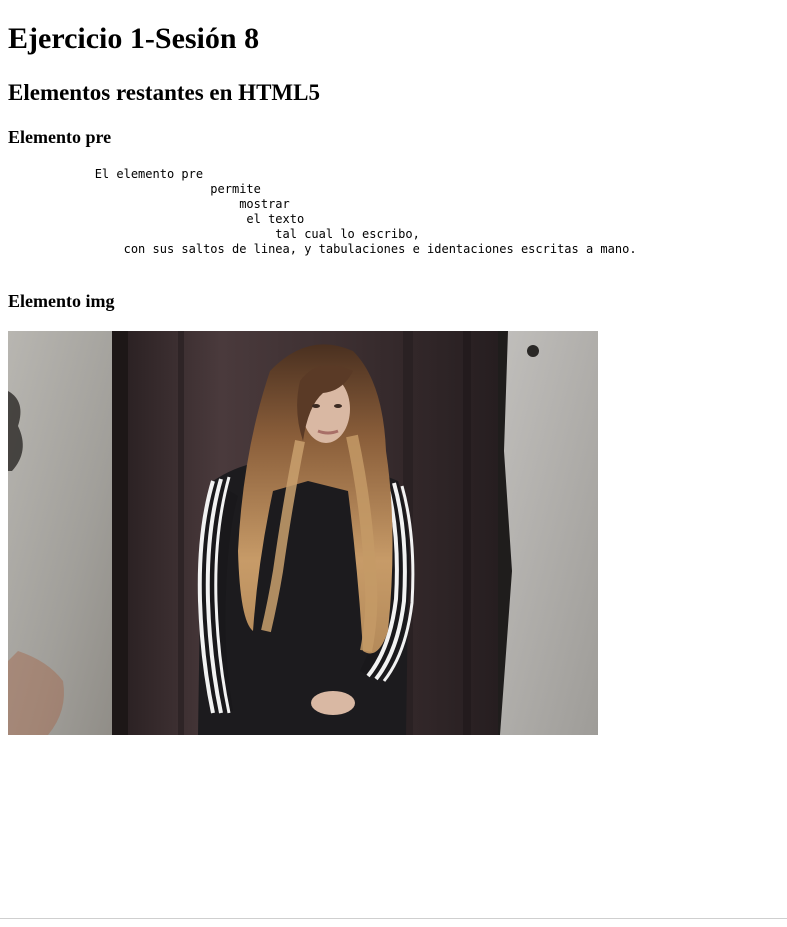  What do you see at coordinates (61, 301) in the screenshot?
I see `img-element-heading: Elemento img` at bounding box center [61, 301].